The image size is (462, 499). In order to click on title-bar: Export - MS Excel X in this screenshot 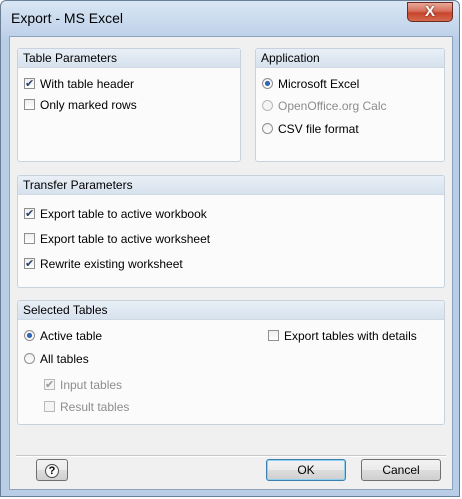, I will do `click(230, 18)`.